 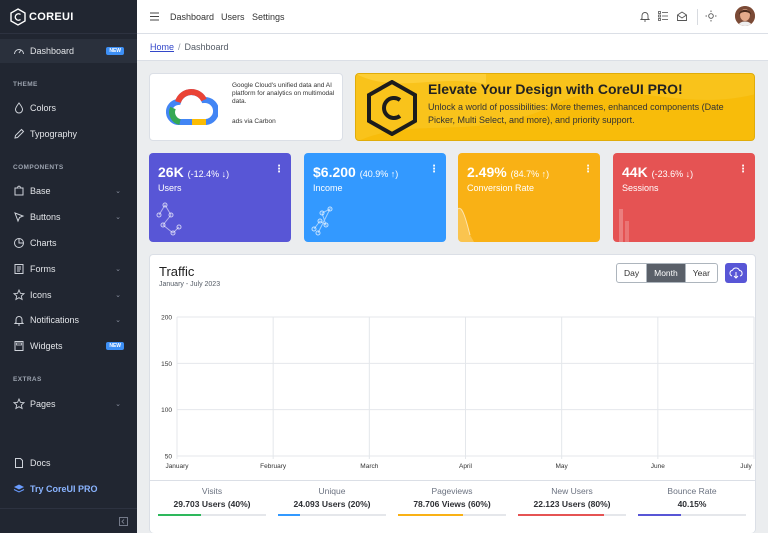 What do you see at coordinates (68, 243) in the screenshot?
I see `sidebar-item-charts: Charts` at bounding box center [68, 243].